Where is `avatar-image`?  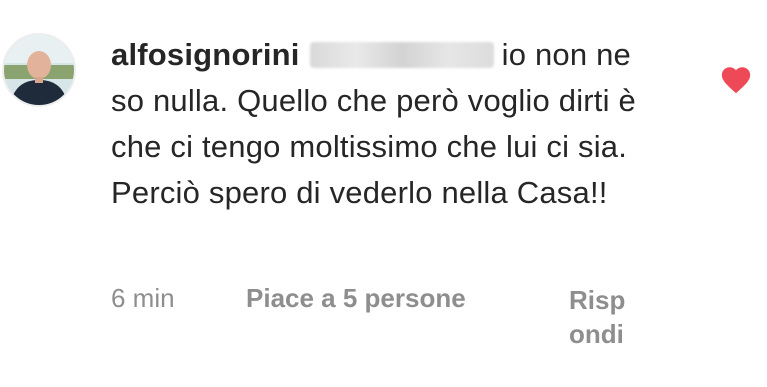 avatar-image is located at coordinates (39, 70).